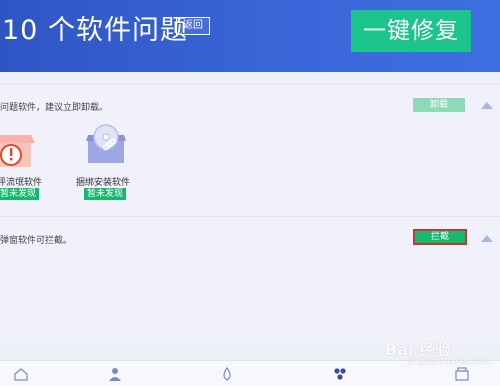 Image resolution: width=500 pixels, height=386 pixels. I want to click on bundle-disc-icon, so click(106, 143).